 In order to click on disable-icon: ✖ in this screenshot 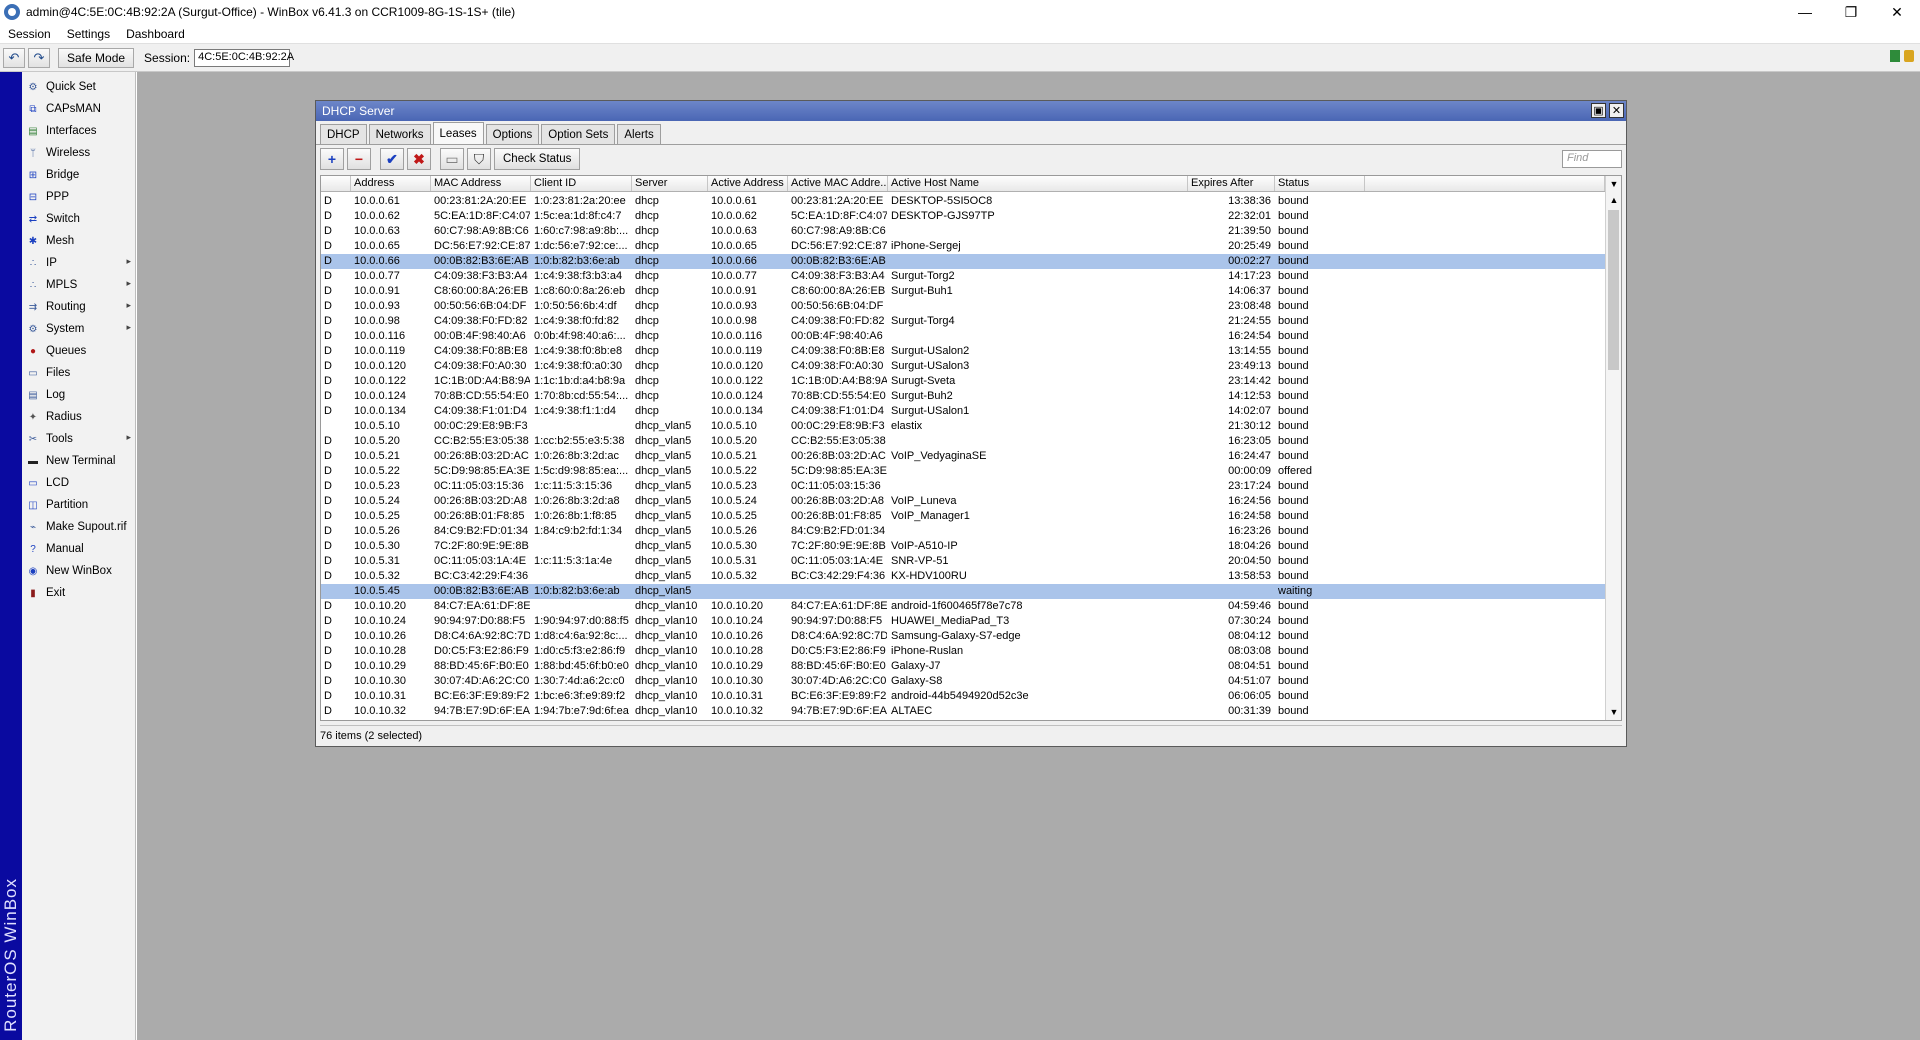, I will do `click(419, 159)`.